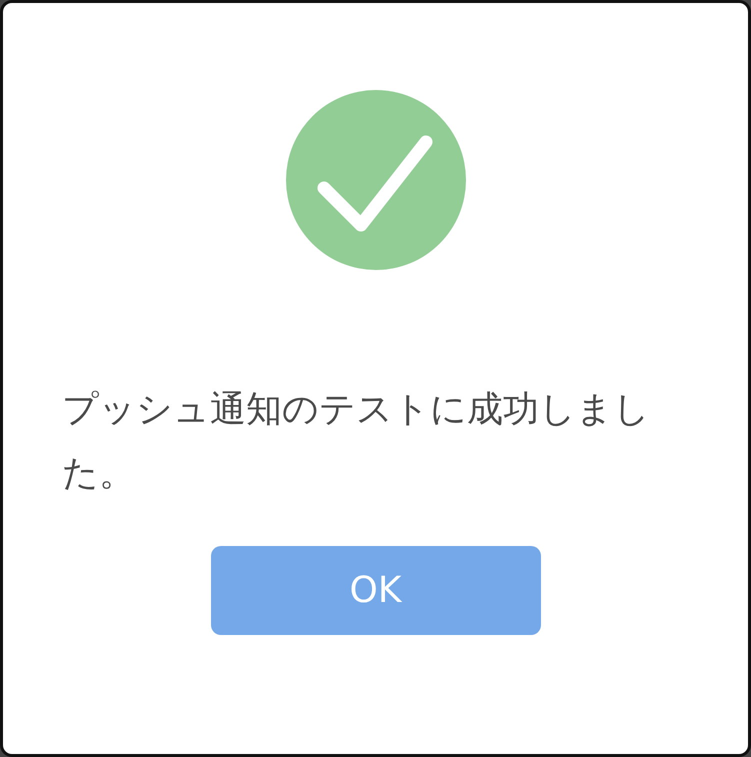 Image resolution: width=751 pixels, height=757 pixels. Describe the element at coordinates (375, 590) in the screenshot. I see `ok-button: OK` at that location.